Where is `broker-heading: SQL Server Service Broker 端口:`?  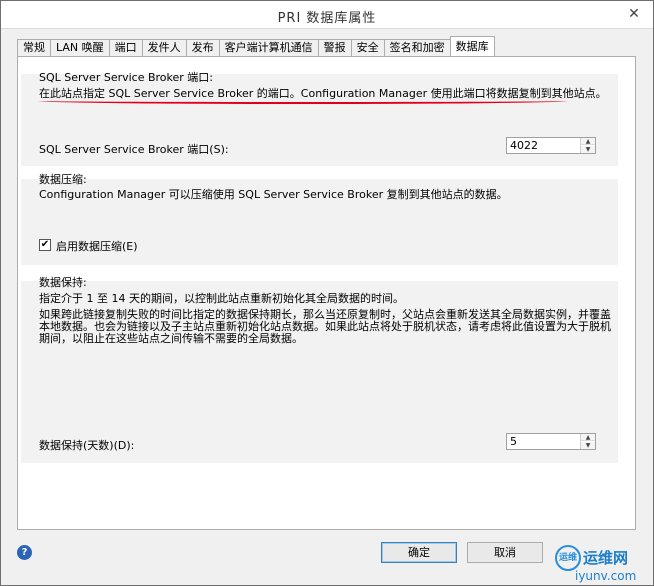
broker-heading: SQL Server Service Broker 端口: is located at coordinates (126, 77).